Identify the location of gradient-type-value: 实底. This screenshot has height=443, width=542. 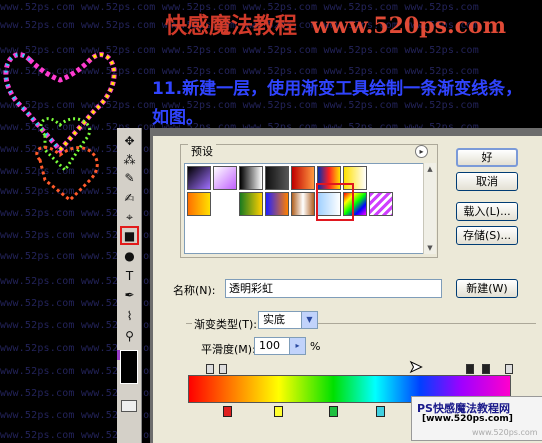
(274, 319).